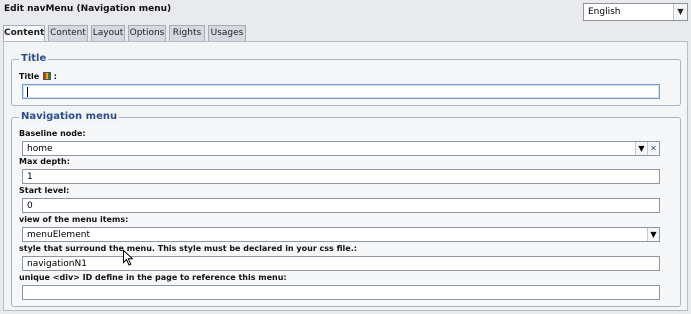 This screenshot has height=314, width=691. I want to click on baseline-node-value: home, so click(40, 149).